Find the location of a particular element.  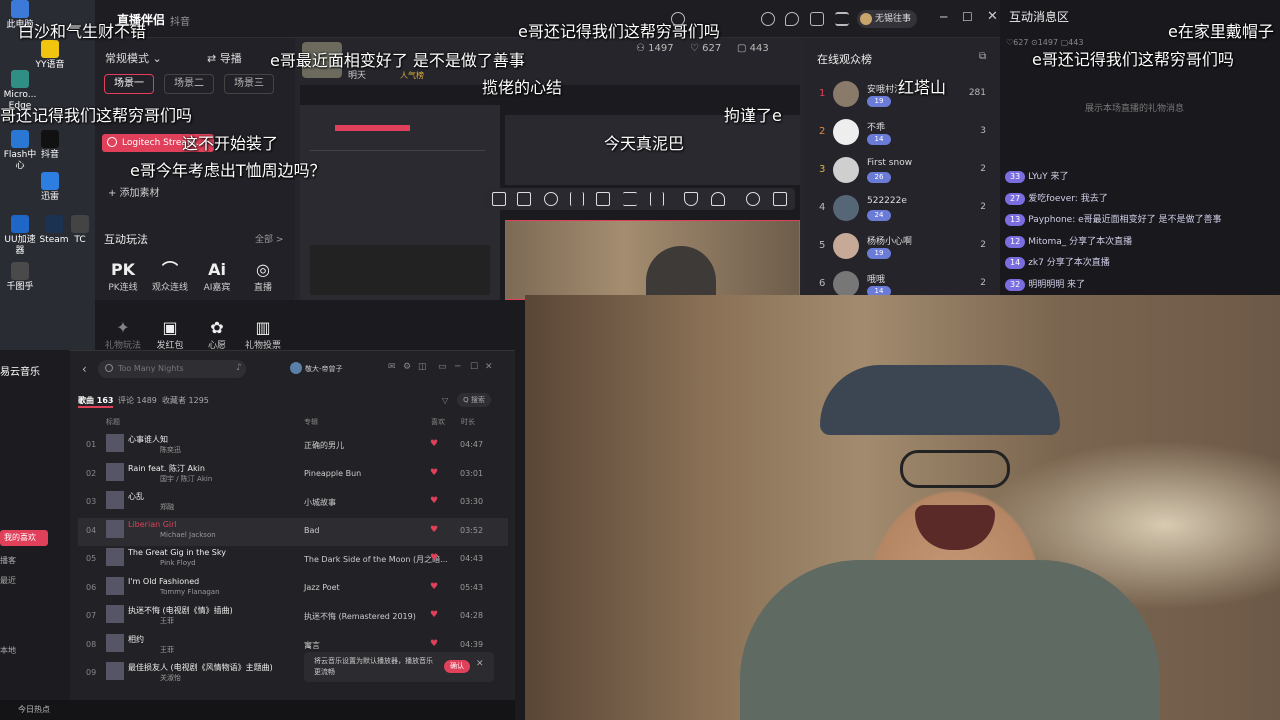

crop-icon is located at coordinates (603, 199).